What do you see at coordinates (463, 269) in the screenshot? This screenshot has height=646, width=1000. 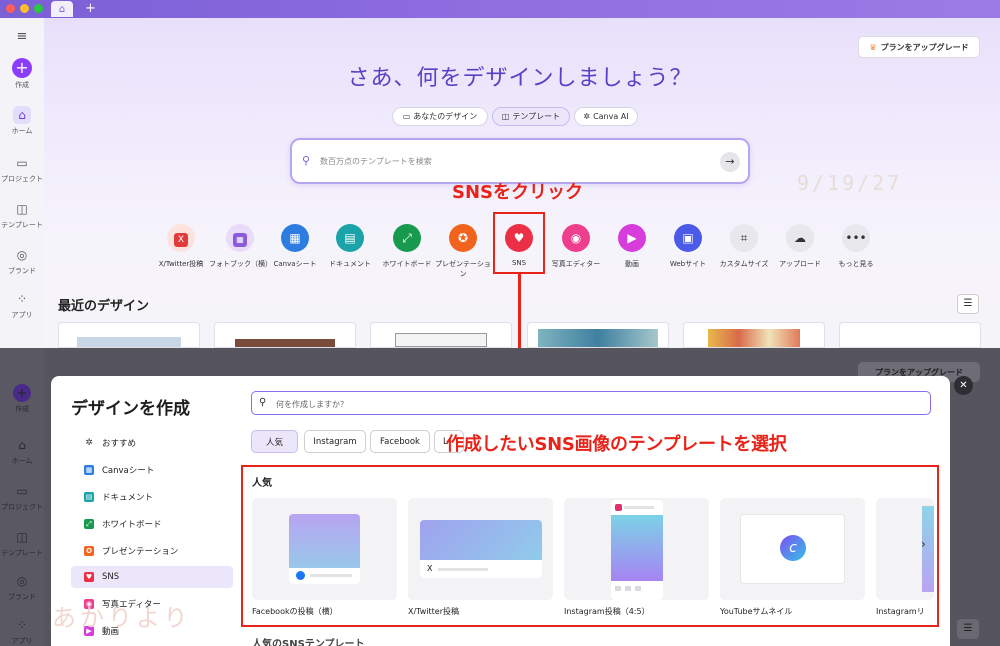 I see `category-label: プレゼンテーション` at bounding box center [463, 269].